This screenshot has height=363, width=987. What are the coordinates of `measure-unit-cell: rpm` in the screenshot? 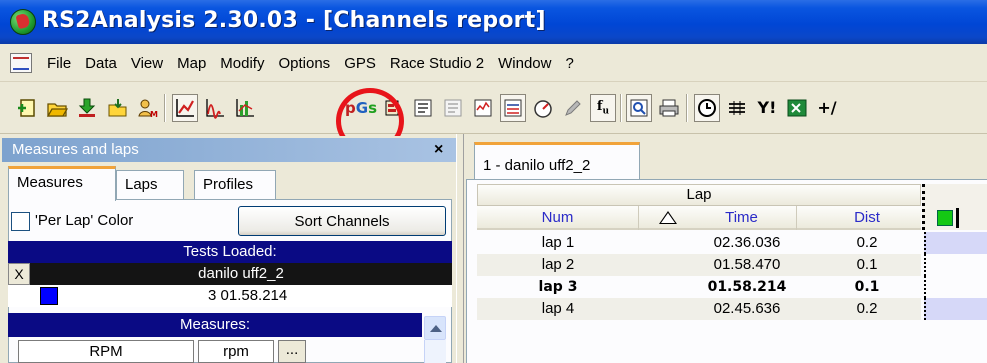 It's located at (236, 351).